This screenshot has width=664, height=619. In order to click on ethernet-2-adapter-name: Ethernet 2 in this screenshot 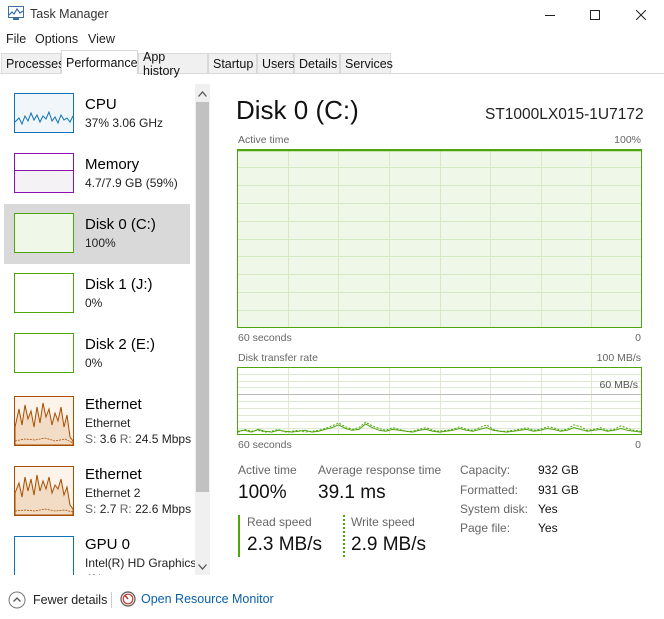, I will do `click(113, 493)`.